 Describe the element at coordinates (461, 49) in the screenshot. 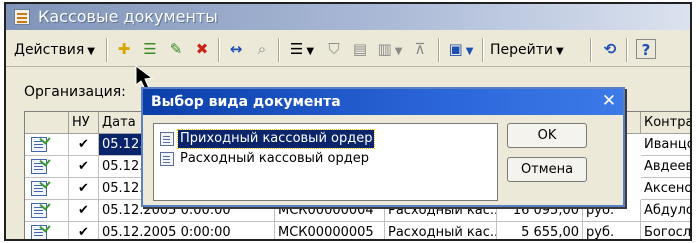

I see `post-icon: ▣ ▼` at that location.